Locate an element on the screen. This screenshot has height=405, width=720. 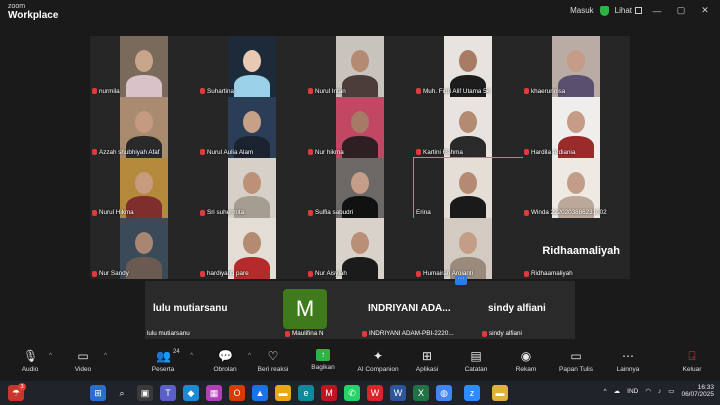
ai-companion-button: ✦ AI Companion is located at coordinates (378, 363).